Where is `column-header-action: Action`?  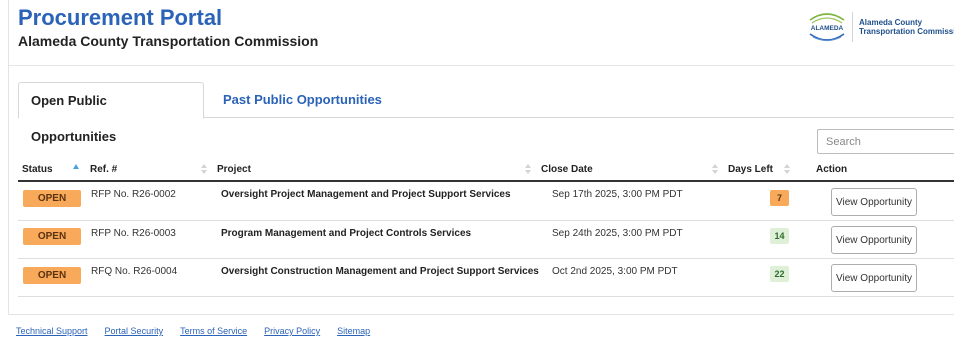 column-header-action: Action is located at coordinates (832, 169).